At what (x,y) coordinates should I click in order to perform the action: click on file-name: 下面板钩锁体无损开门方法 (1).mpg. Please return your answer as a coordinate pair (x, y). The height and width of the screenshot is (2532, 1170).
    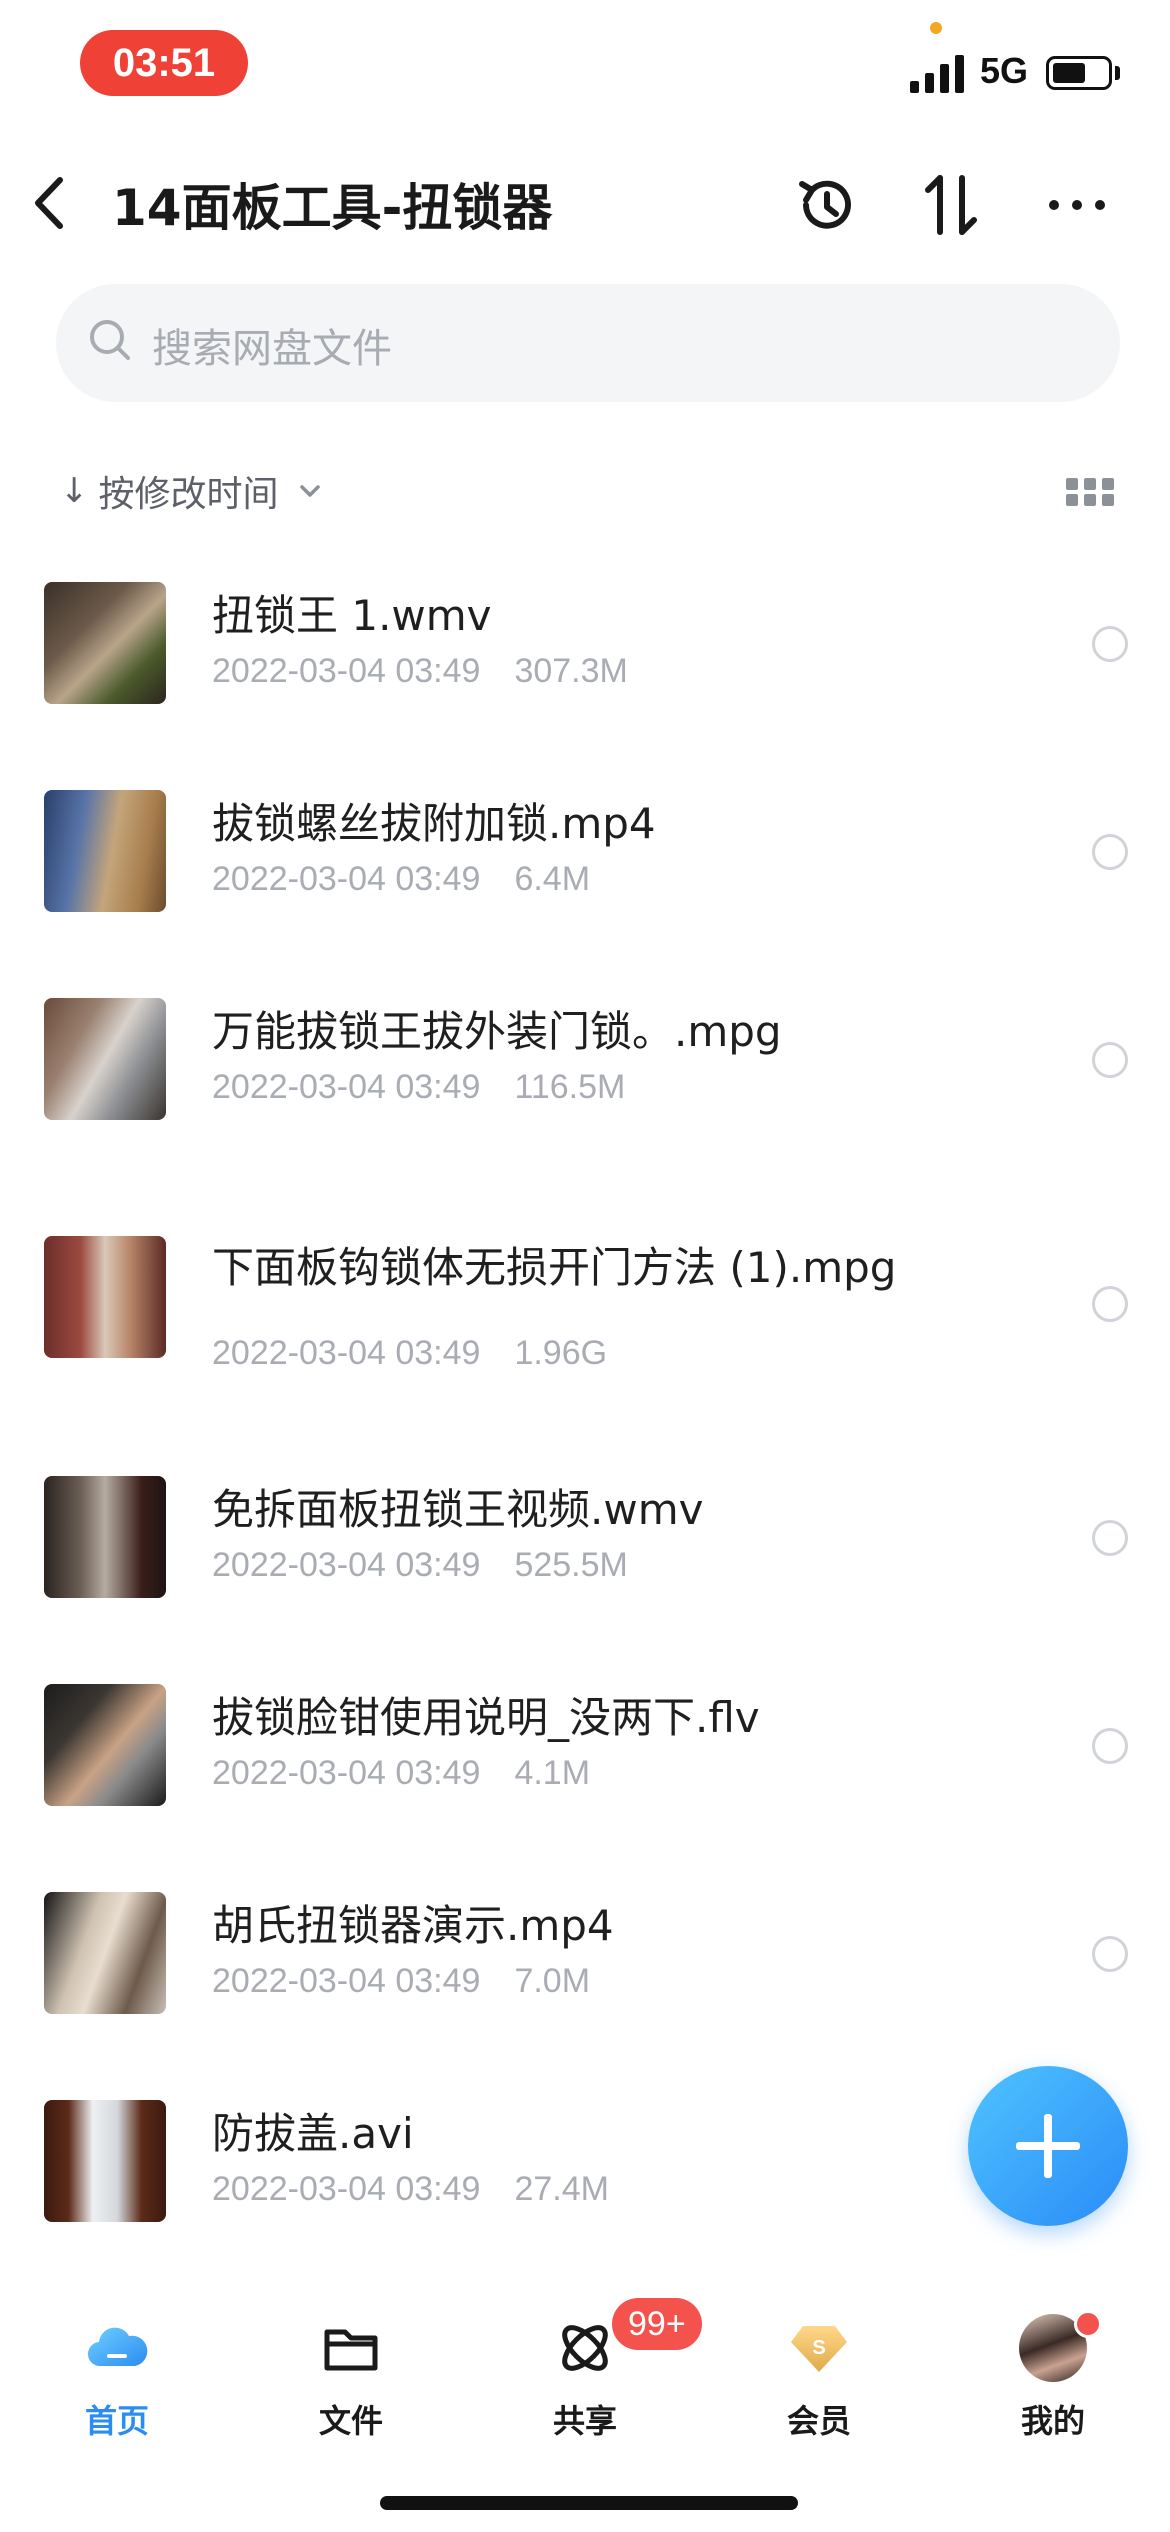
    Looking at the image, I should click on (554, 1267).